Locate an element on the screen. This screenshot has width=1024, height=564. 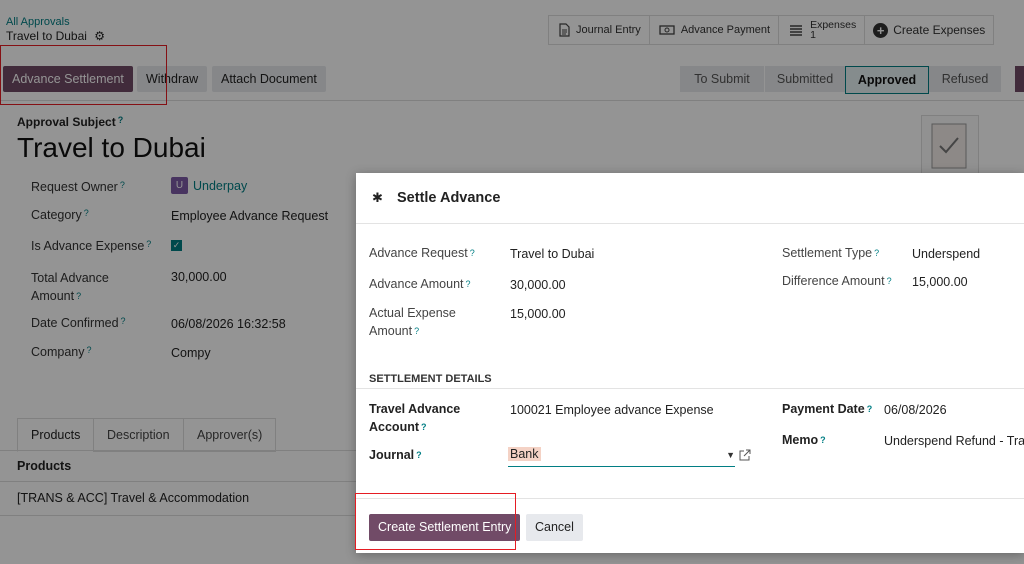
advance-request-value: Travel to Dubai is located at coordinates (552, 254).